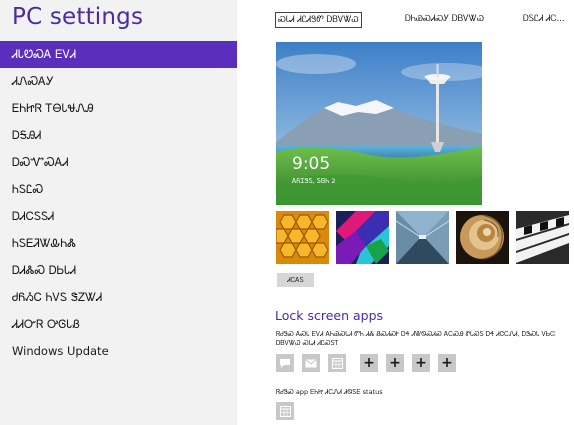  What do you see at coordinates (314, 181) in the screenshot?
I see `lock-screen-date: ᎪᏲᏆᏕᏚ, ᏚᎶᏂ 2` at bounding box center [314, 181].